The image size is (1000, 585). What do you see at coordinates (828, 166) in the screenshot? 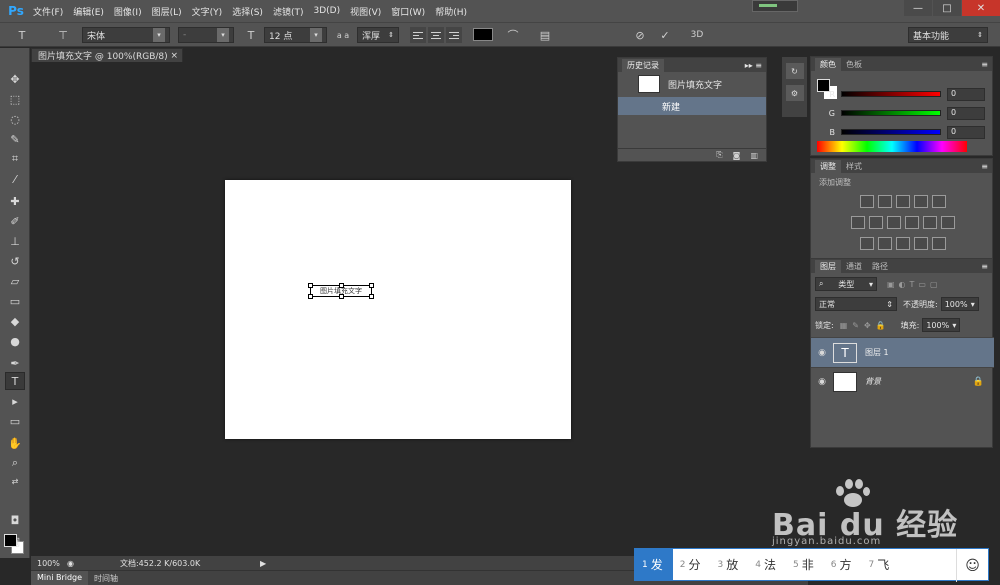
I see `tab-adjustments: 调整` at bounding box center [828, 166].